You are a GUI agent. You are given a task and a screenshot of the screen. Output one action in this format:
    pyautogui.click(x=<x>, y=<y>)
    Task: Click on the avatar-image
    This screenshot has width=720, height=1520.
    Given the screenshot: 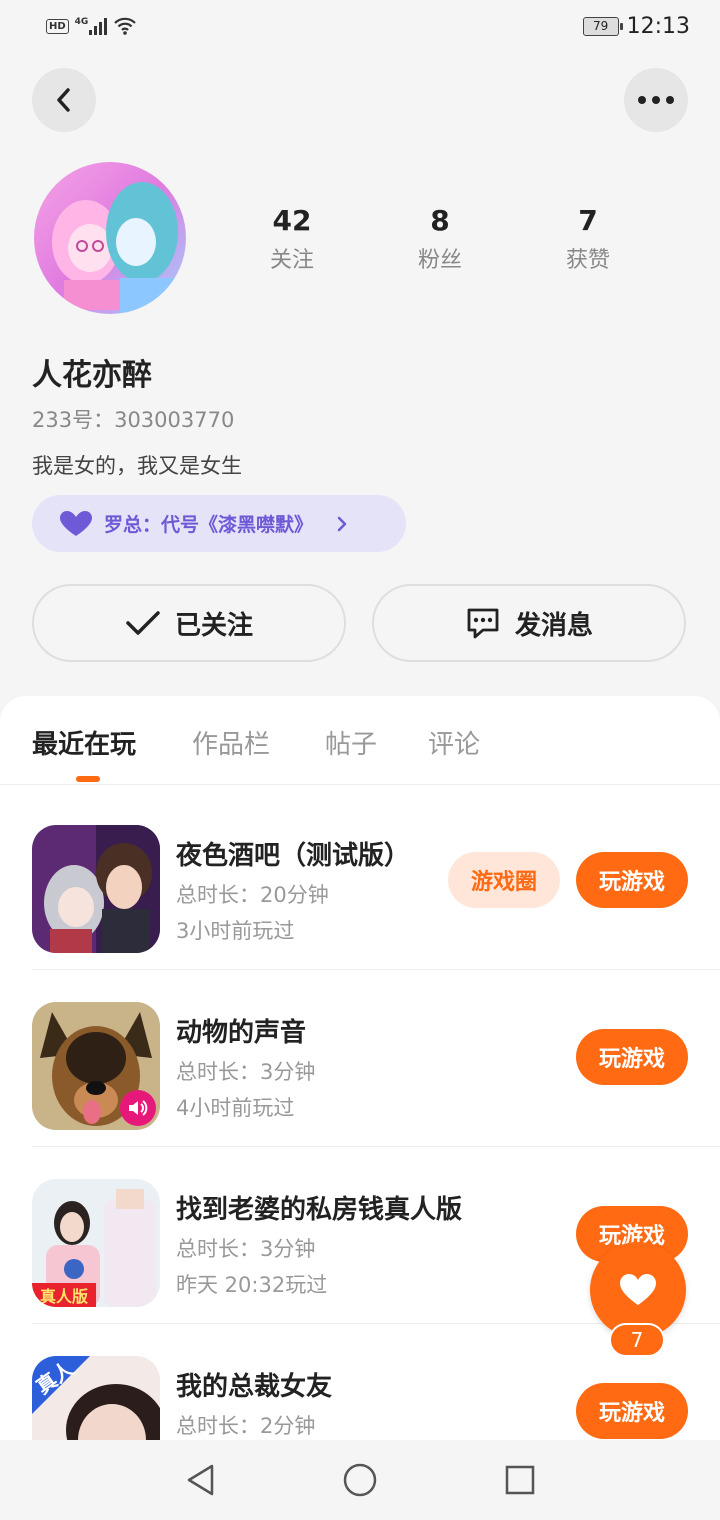 What is the action you would take?
    pyautogui.click(x=110, y=238)
    